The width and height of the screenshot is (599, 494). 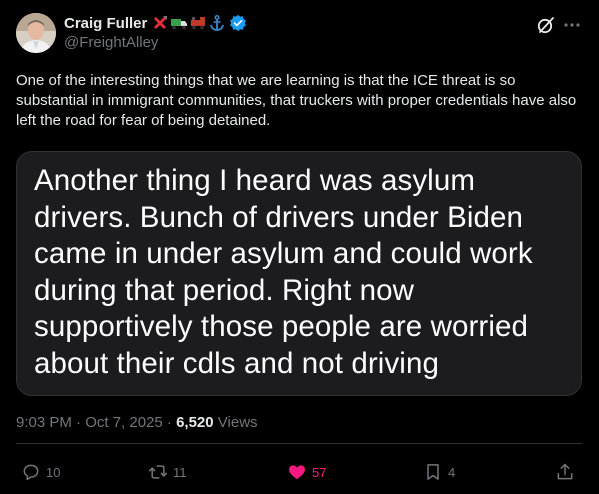 What do you see at coordinates (111, 42) in the screenshot?
I see `author-handle: @FreightAlley` at bounding box center [111, 42].